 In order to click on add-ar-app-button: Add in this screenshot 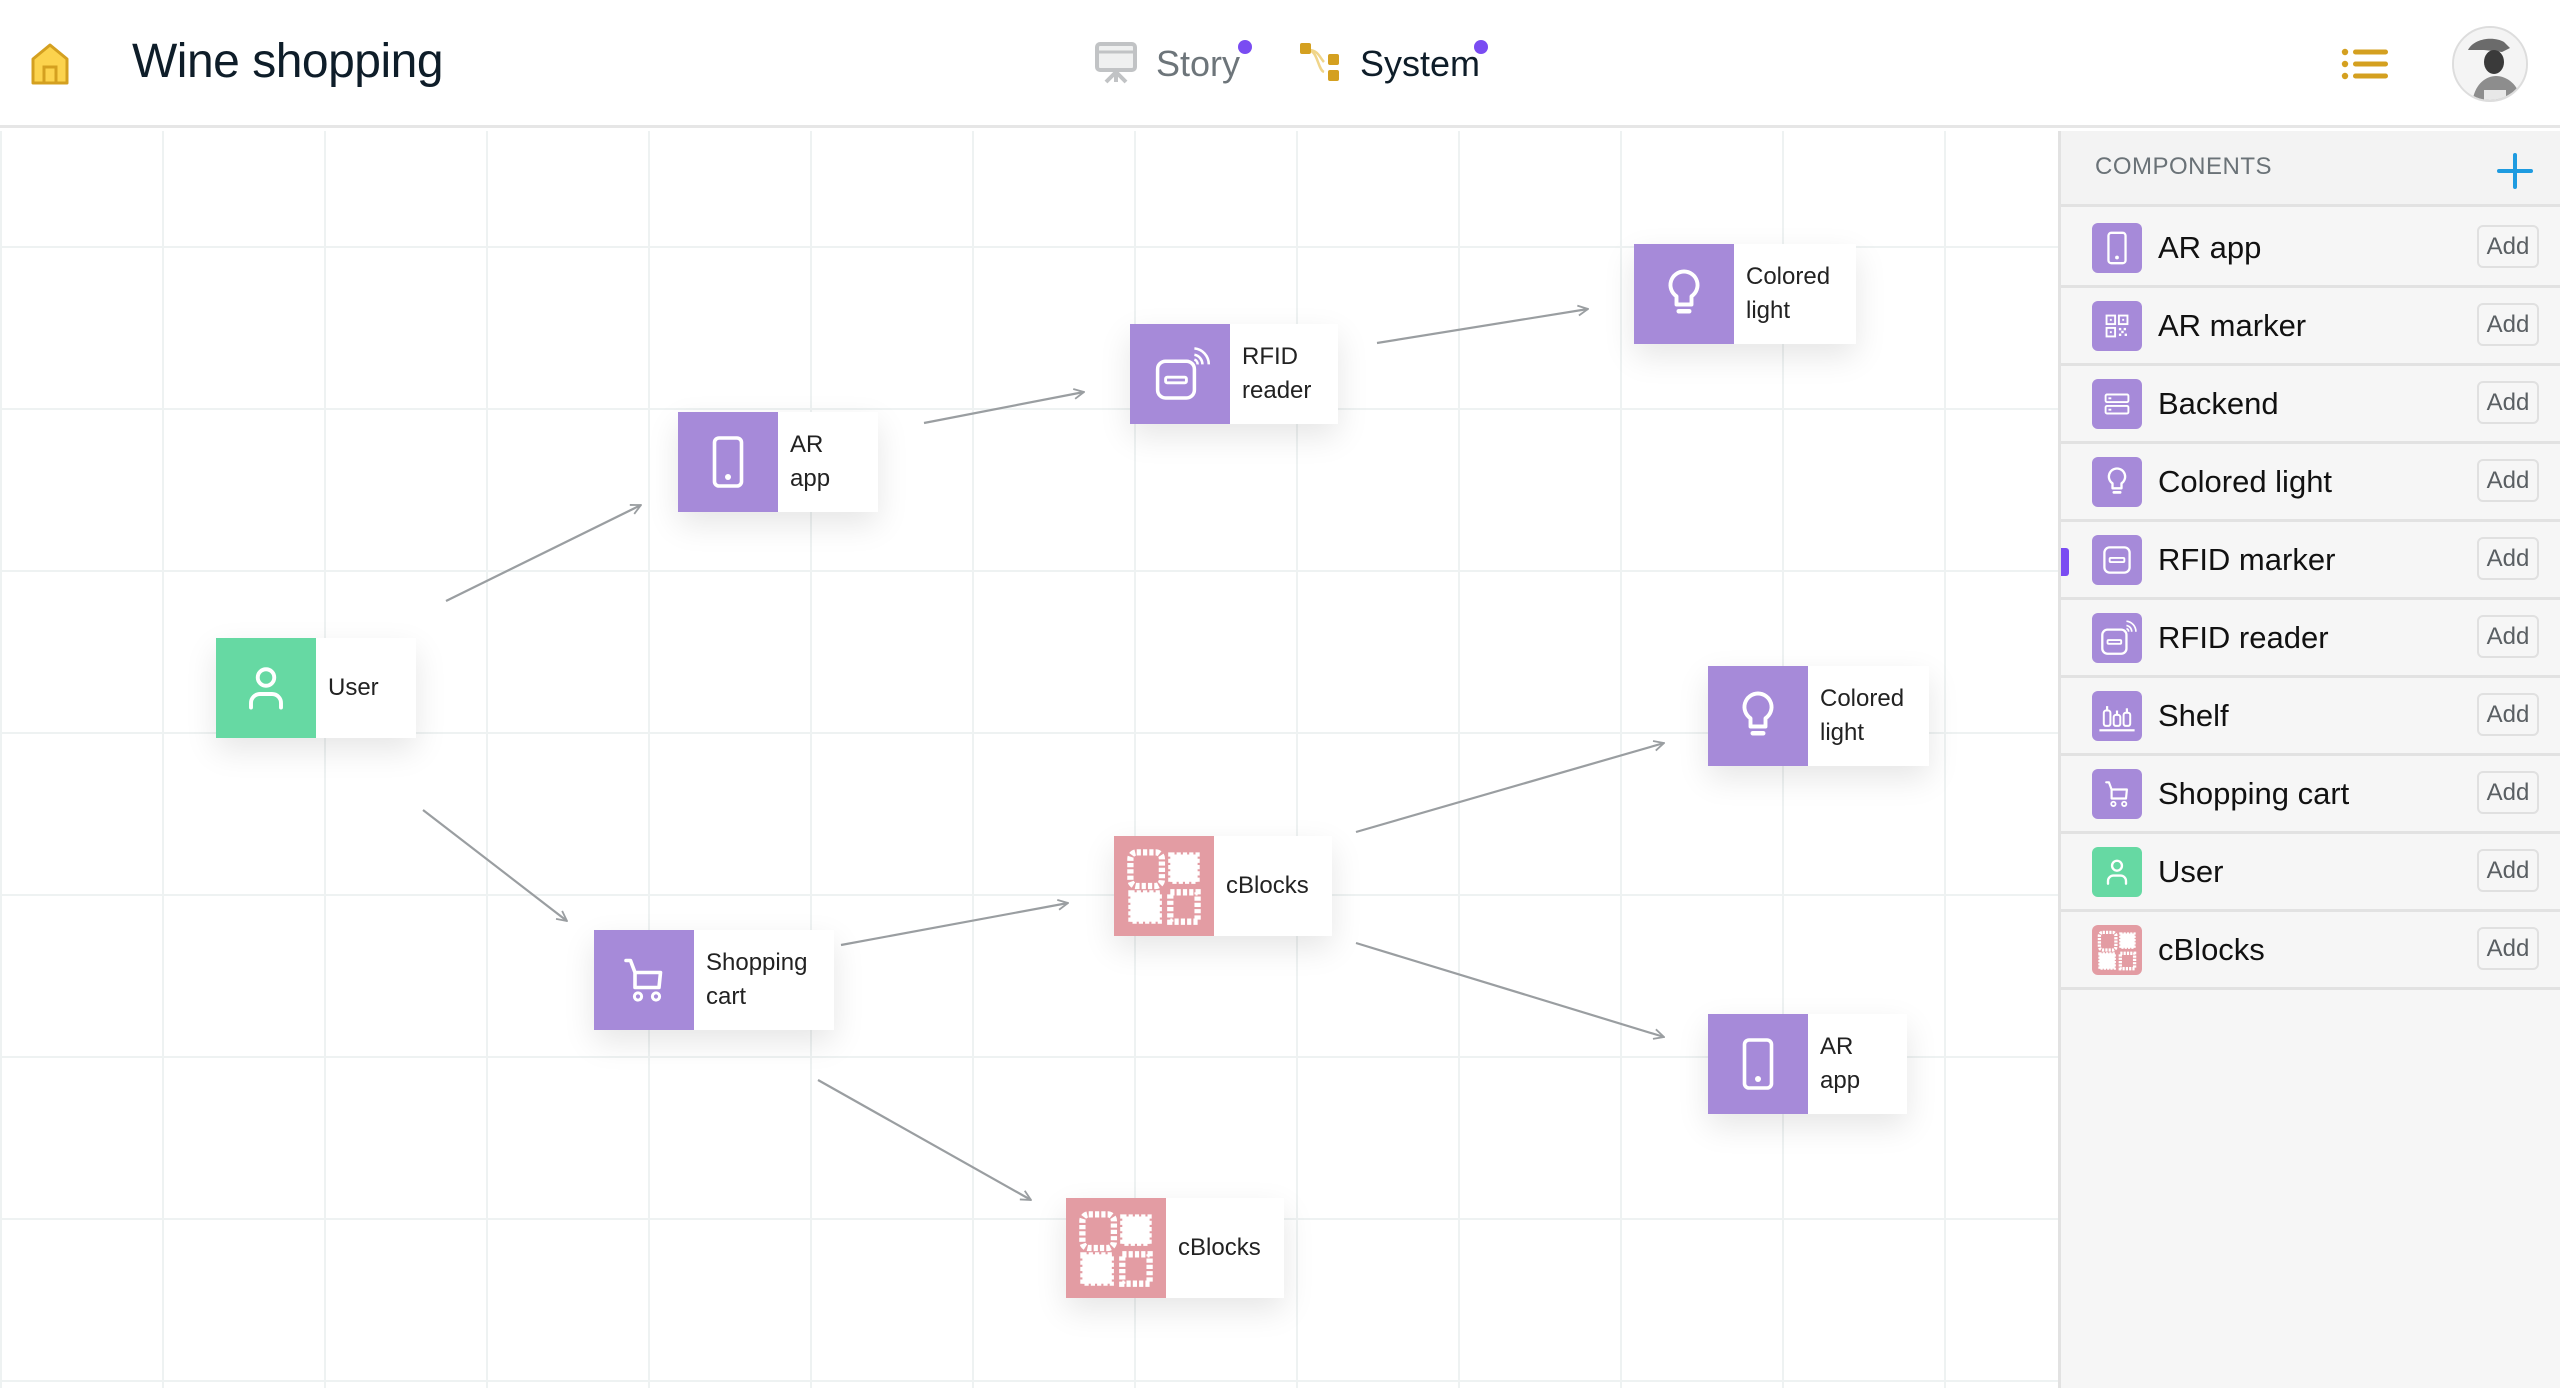, I will do `click(2508, 246)`.